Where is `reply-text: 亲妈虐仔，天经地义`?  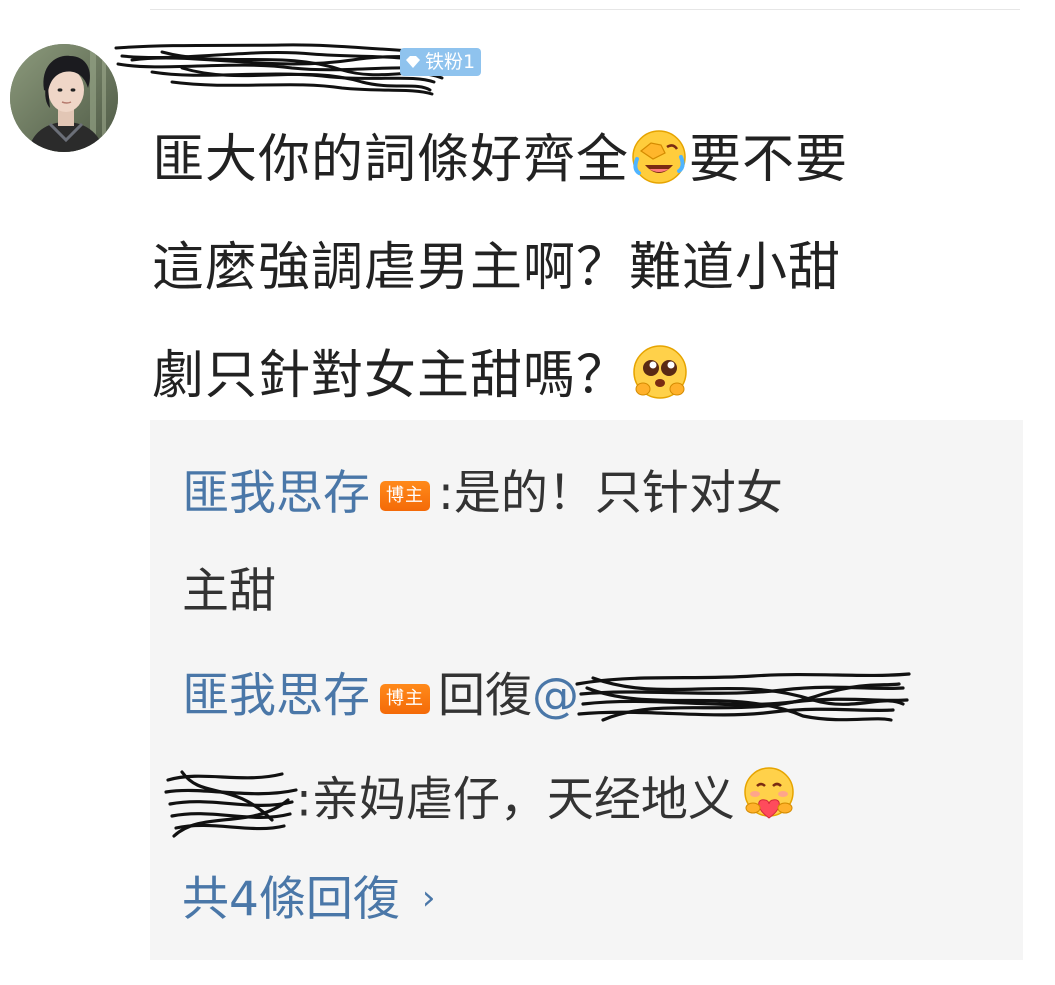
reply-text: 亲妈虐仔，天经地义 is located at coordinates (523, 800).